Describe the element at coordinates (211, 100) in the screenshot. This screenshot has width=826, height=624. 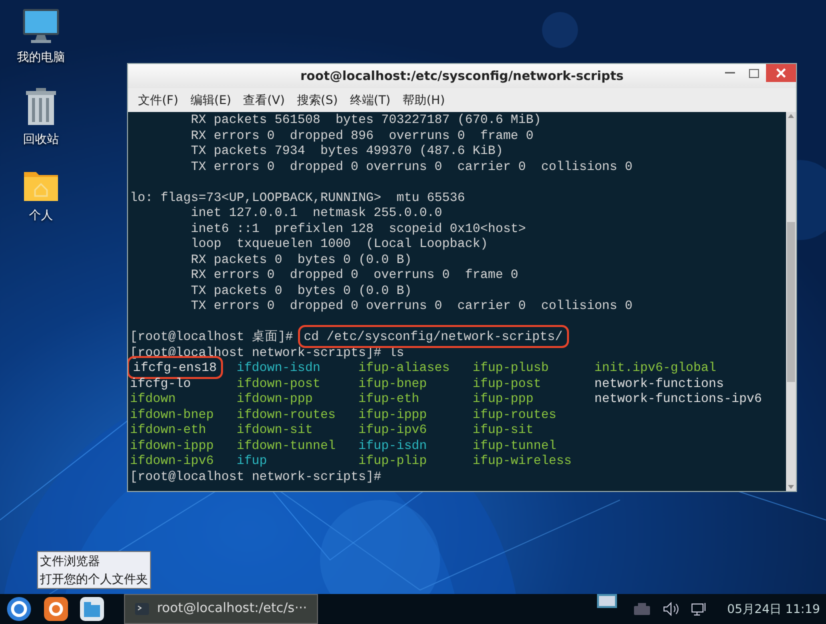
I see `menu-item: 编辑(E)` at that location.